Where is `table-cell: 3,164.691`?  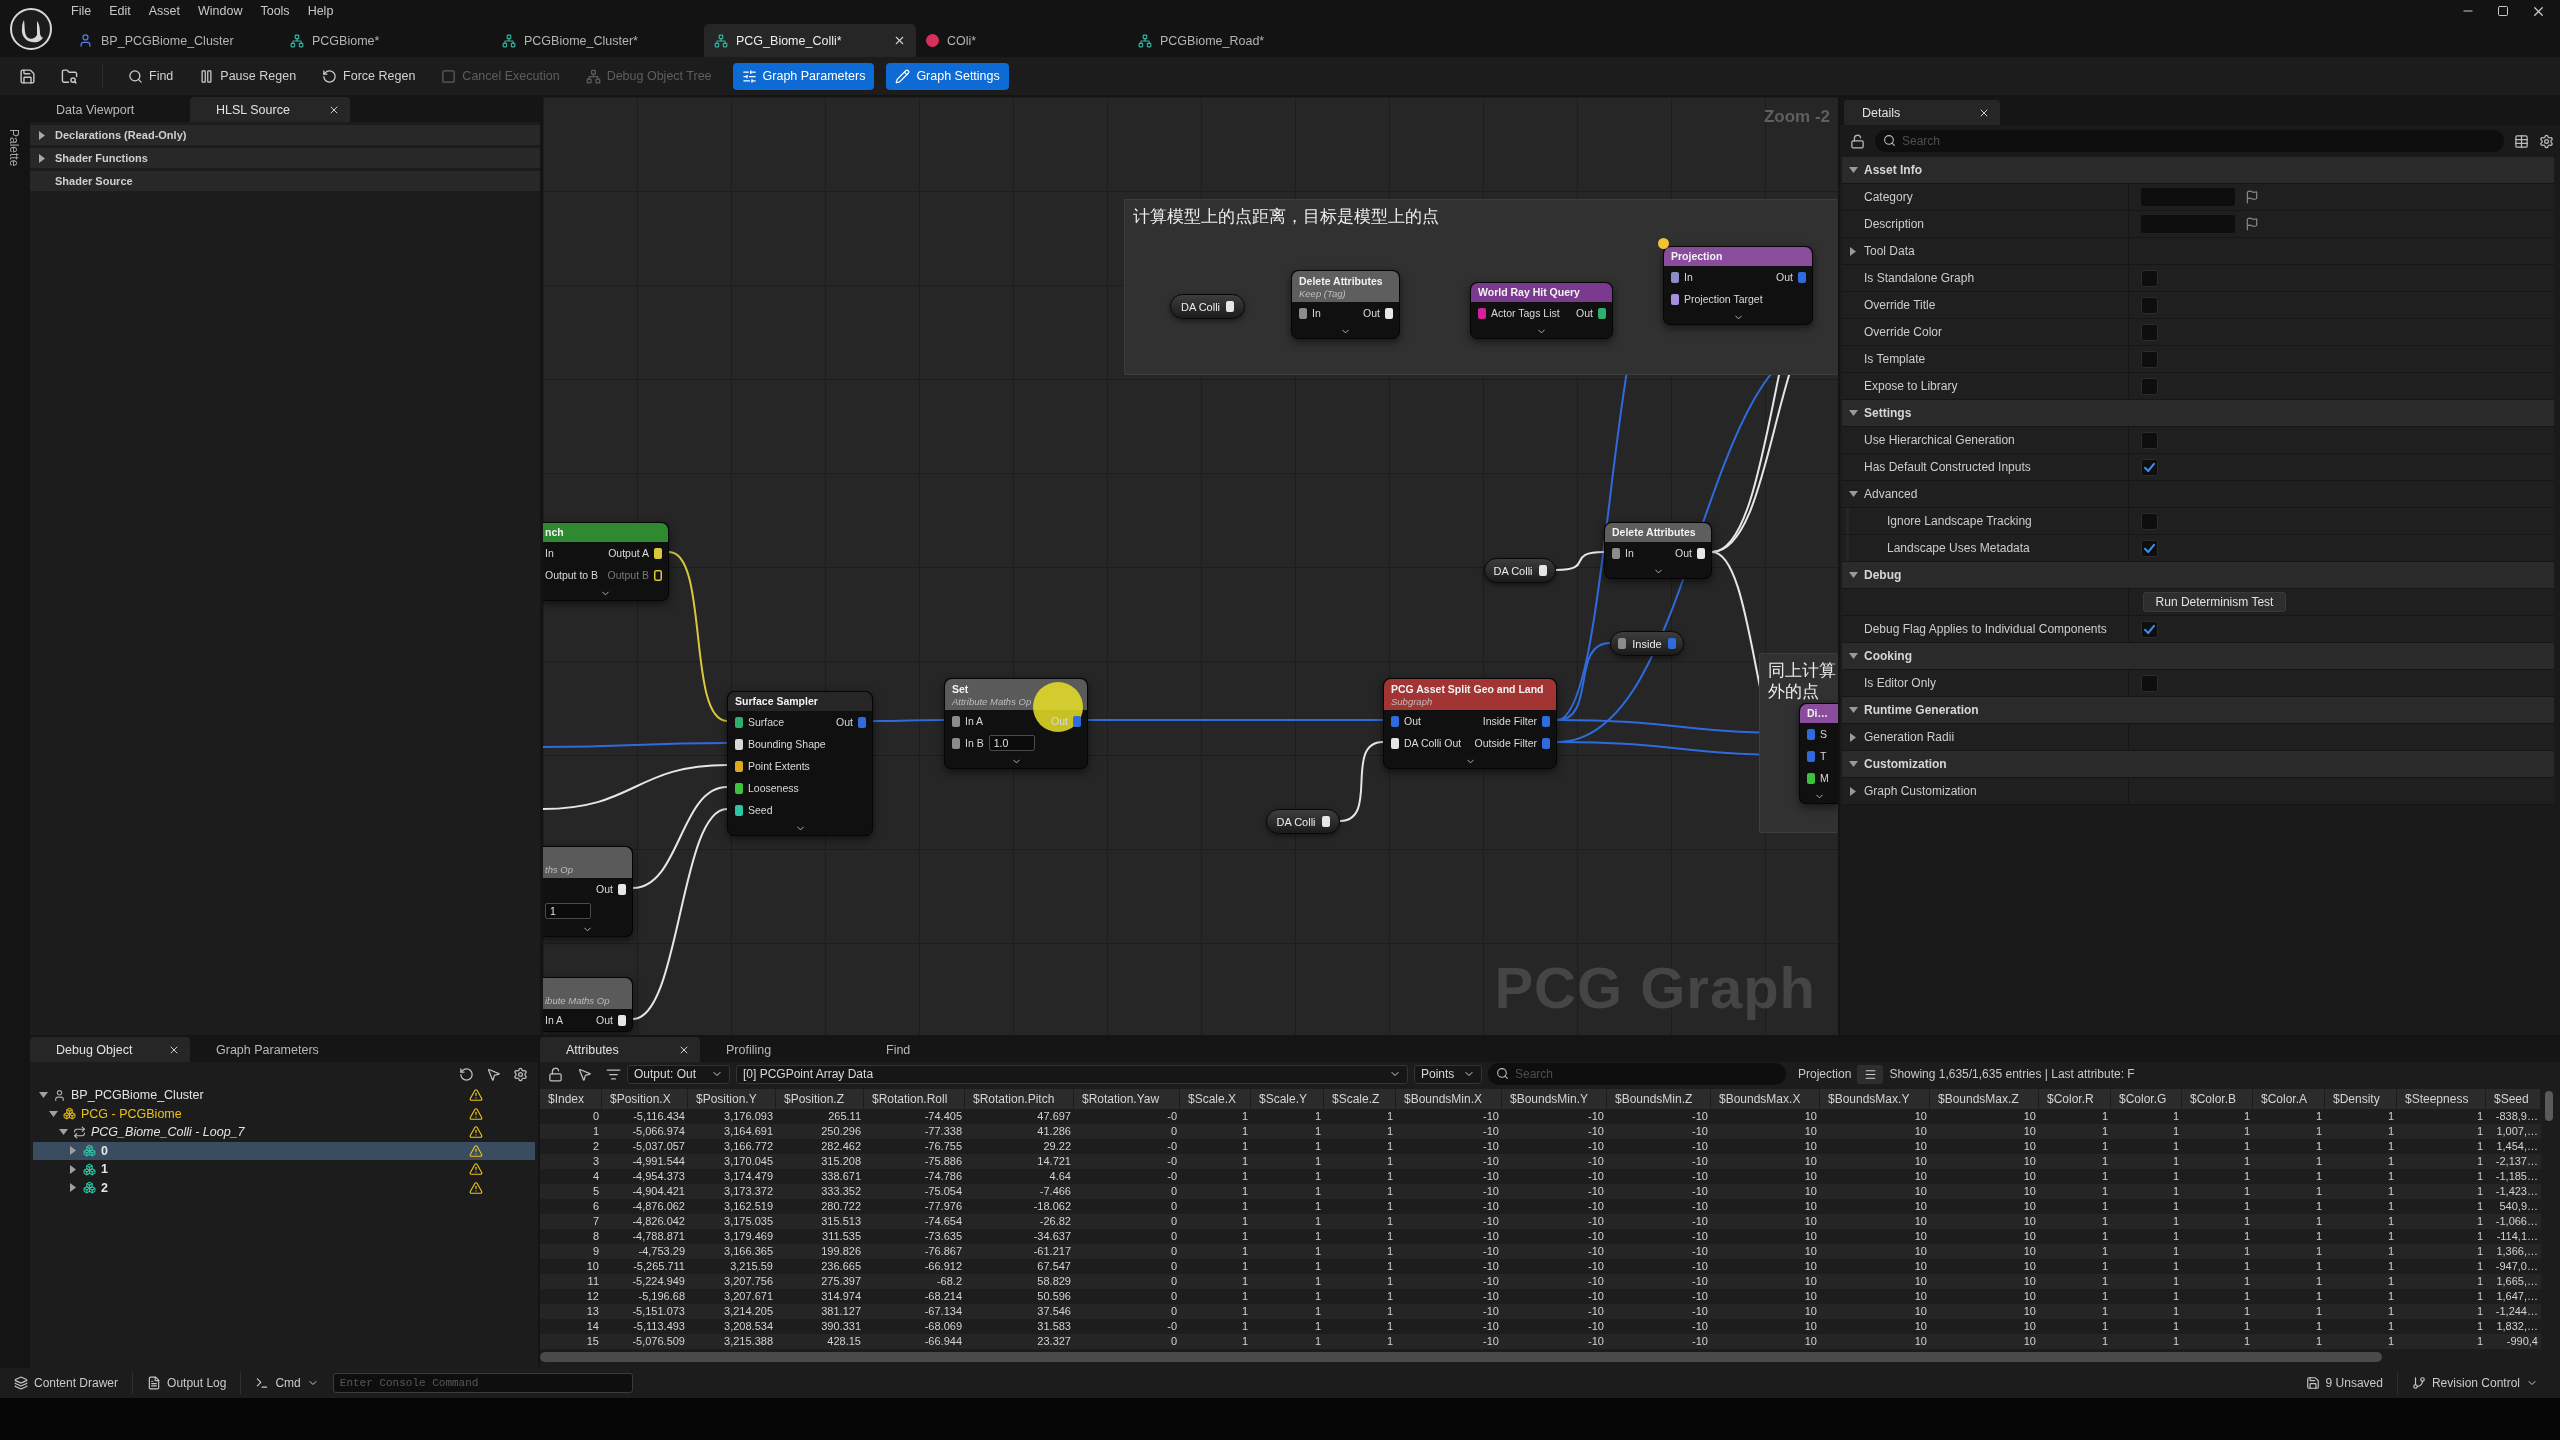 table-cell: 3,164.691 is located at coordinates (732, 1131).